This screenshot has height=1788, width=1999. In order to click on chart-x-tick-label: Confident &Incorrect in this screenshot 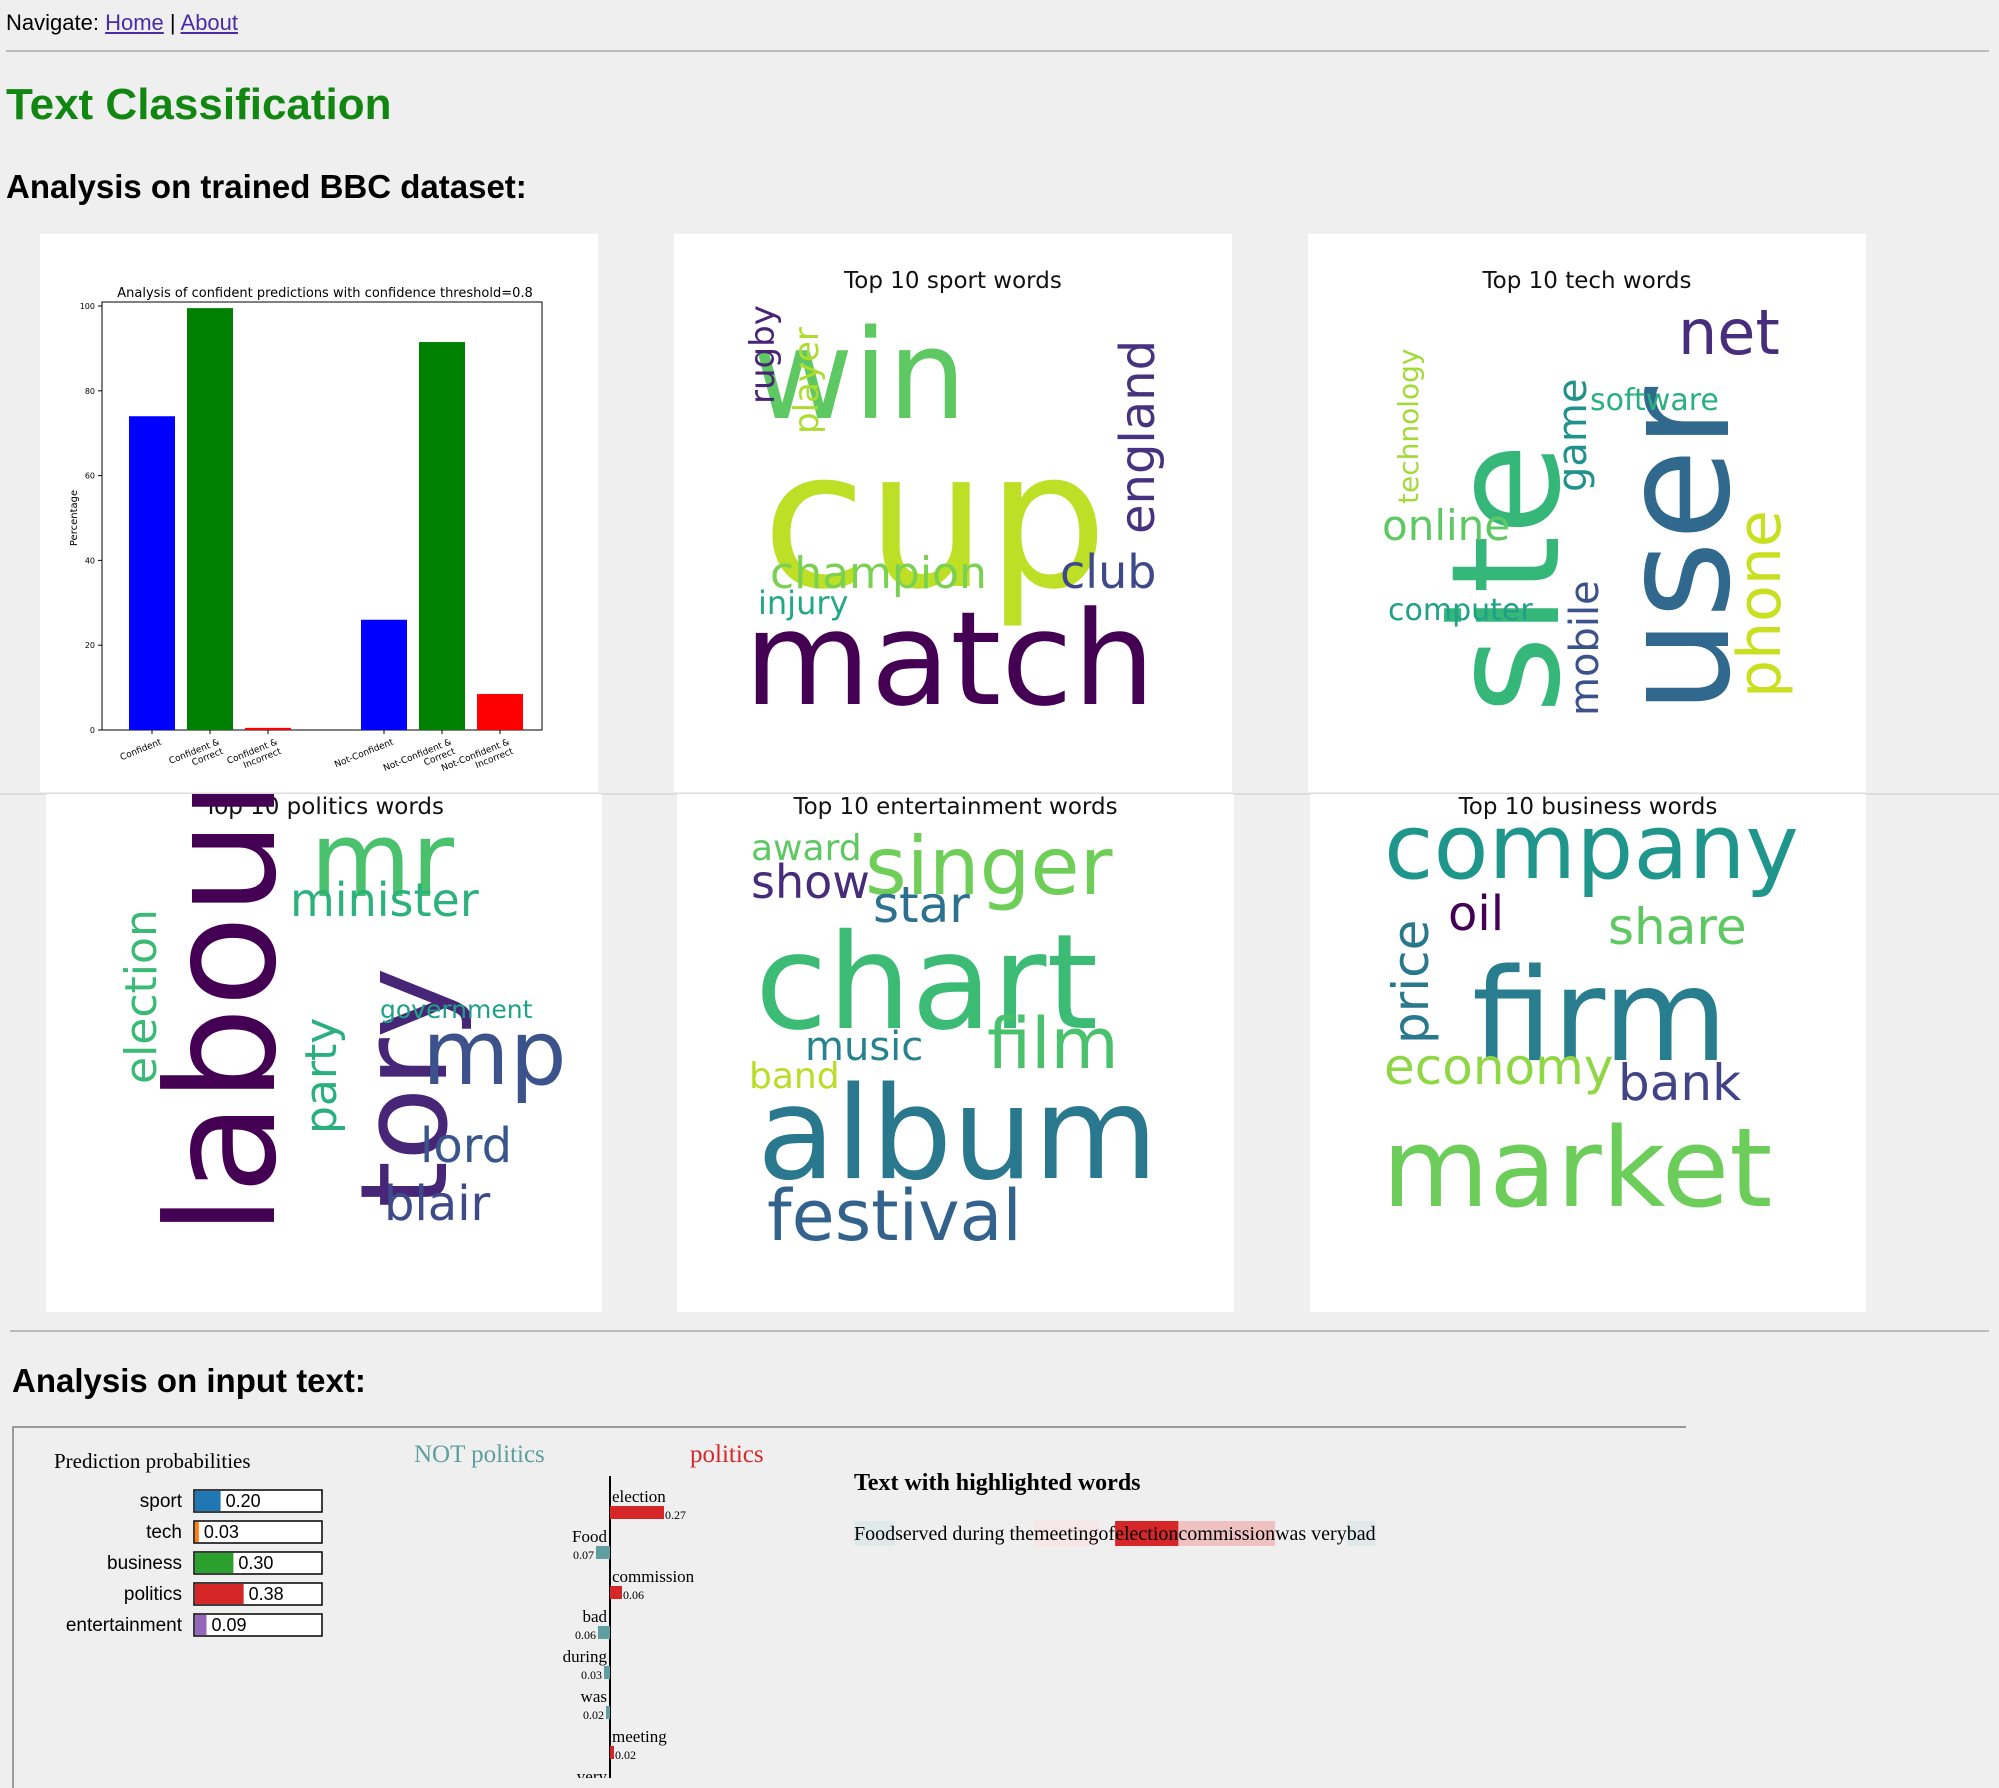, I will do `click(255, 756)`.